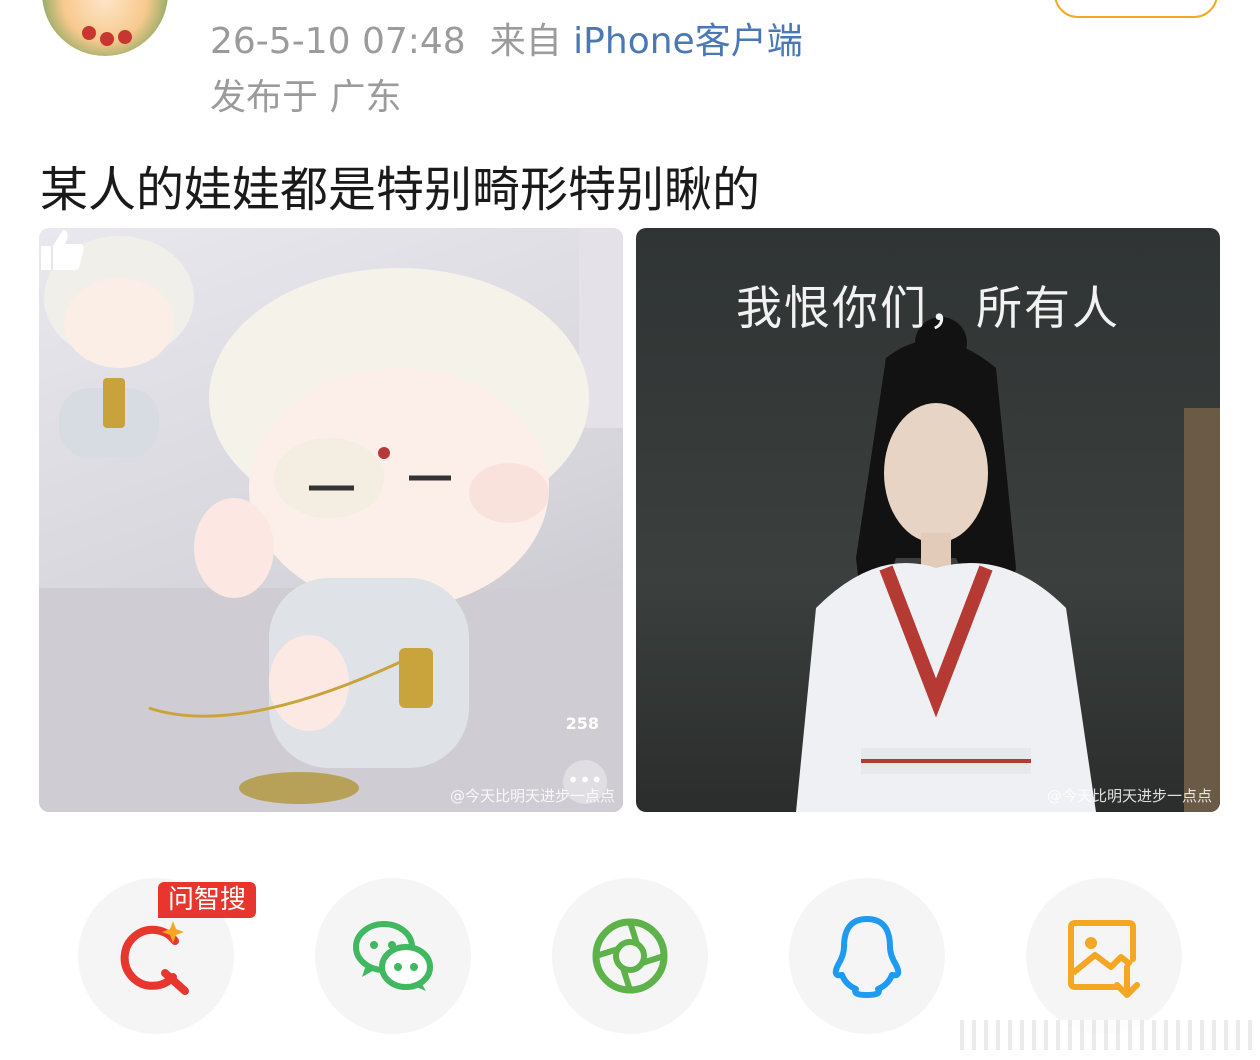 The height and width of the screenshot is (1060, 1260). I want to click on avatar, so click(105, 28).